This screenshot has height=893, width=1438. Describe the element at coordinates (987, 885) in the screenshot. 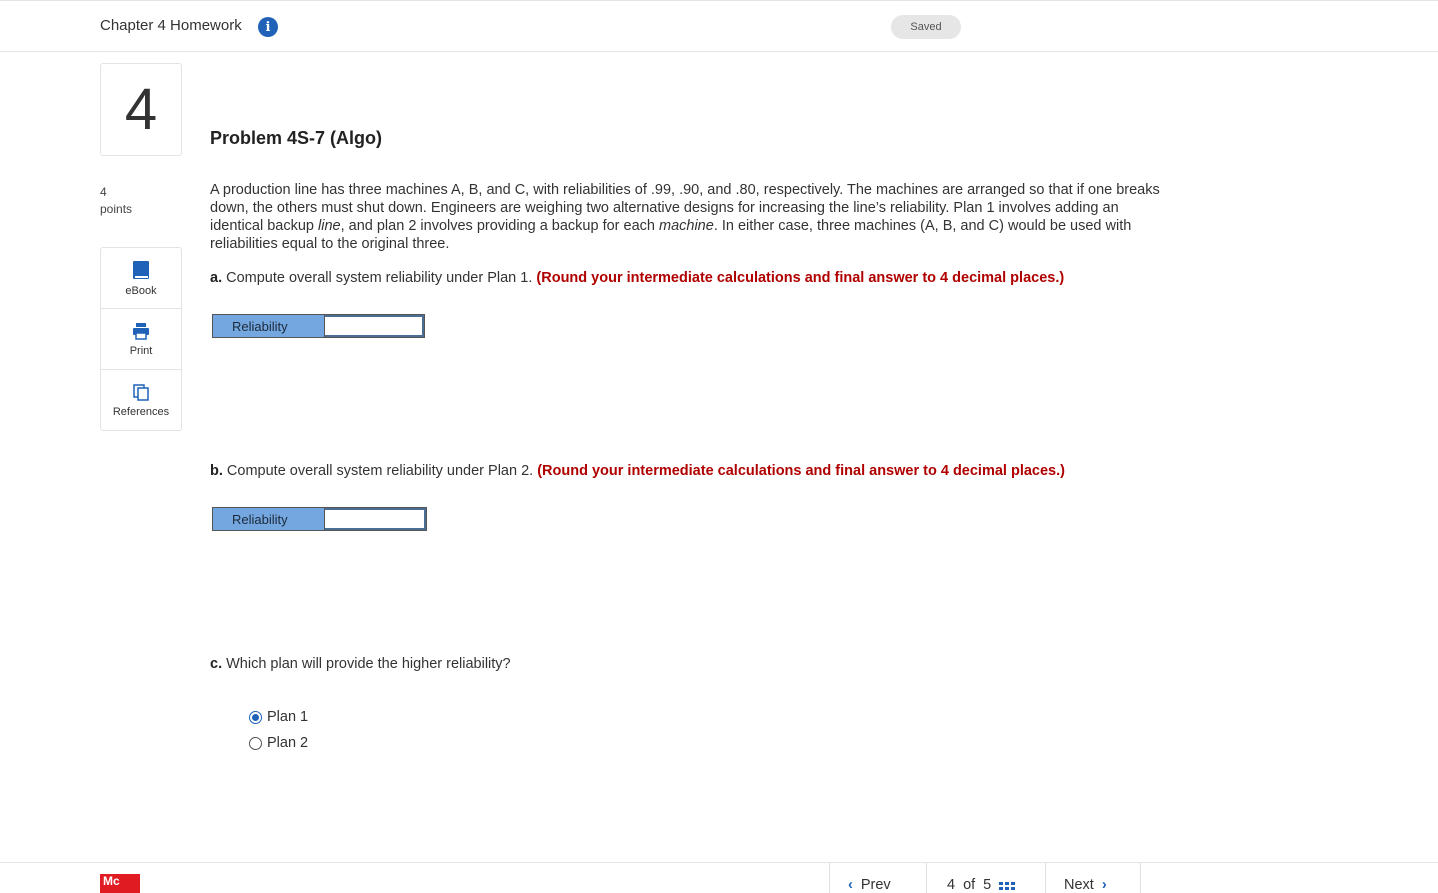

I see `page-total: 5` at that location.